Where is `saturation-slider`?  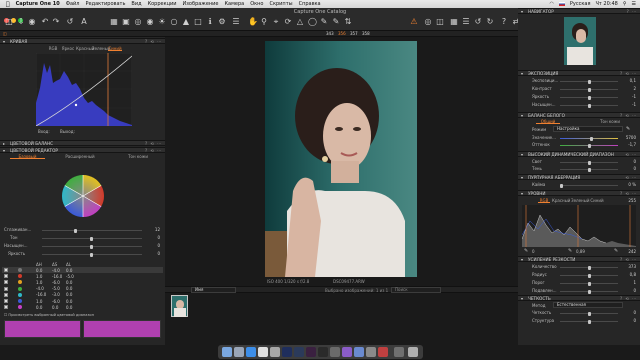 saturation-slider is located at coordinates (92, 246).